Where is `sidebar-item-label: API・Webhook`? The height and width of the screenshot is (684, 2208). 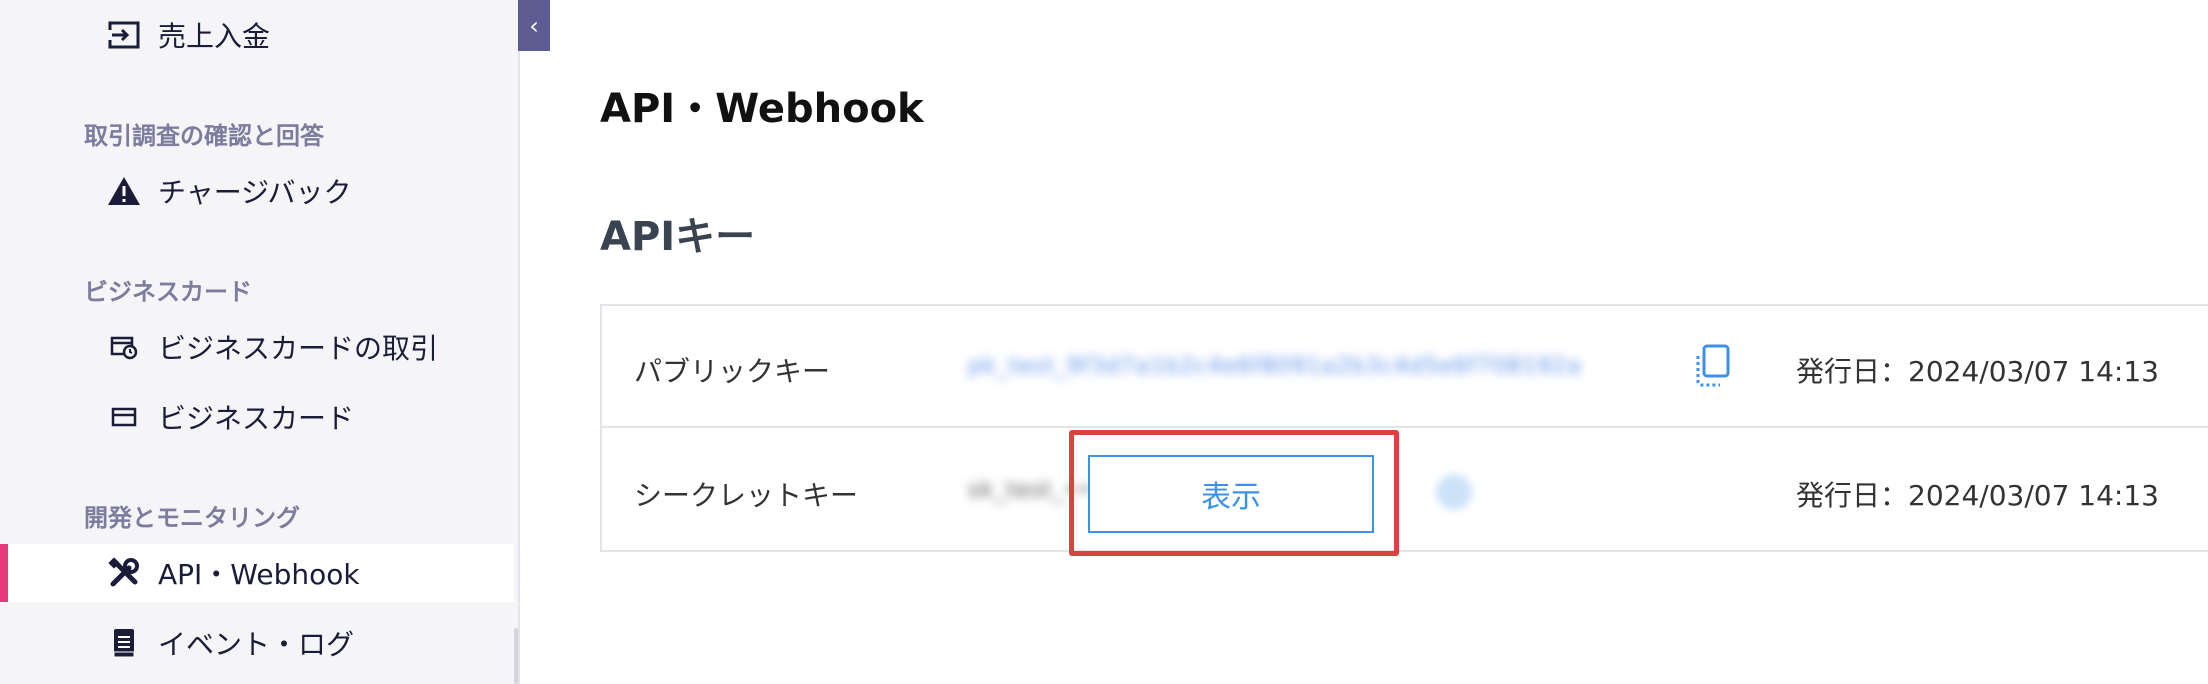
sidebar-item-label: API・Webhook is located at coordinates (259, 574).